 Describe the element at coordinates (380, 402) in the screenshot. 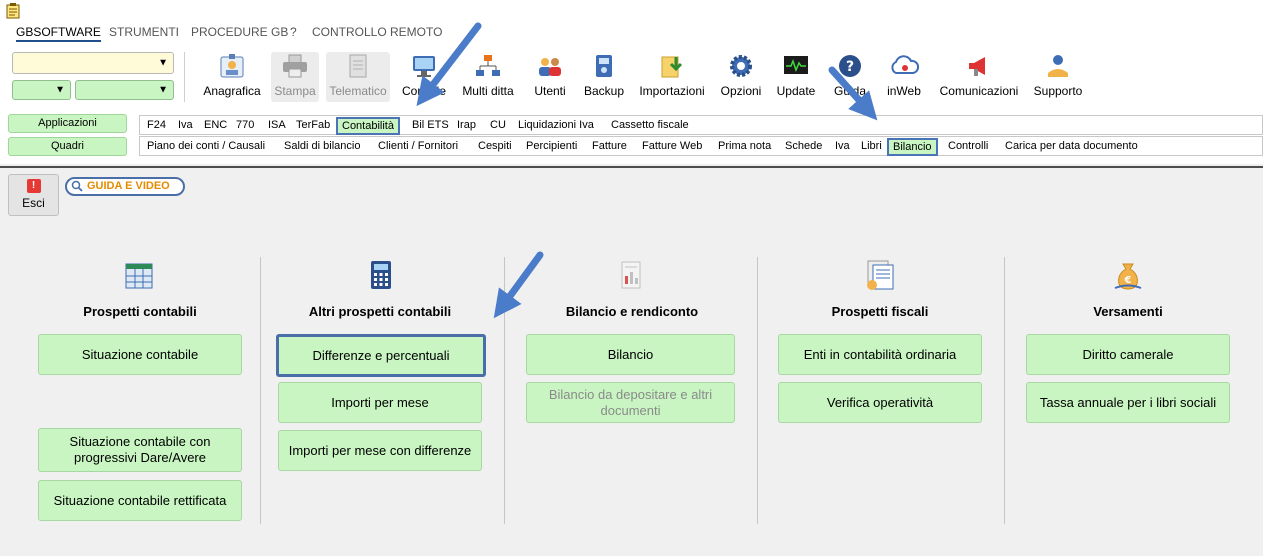

I see `importi-per-mese-button: Importi per mese` at that location.